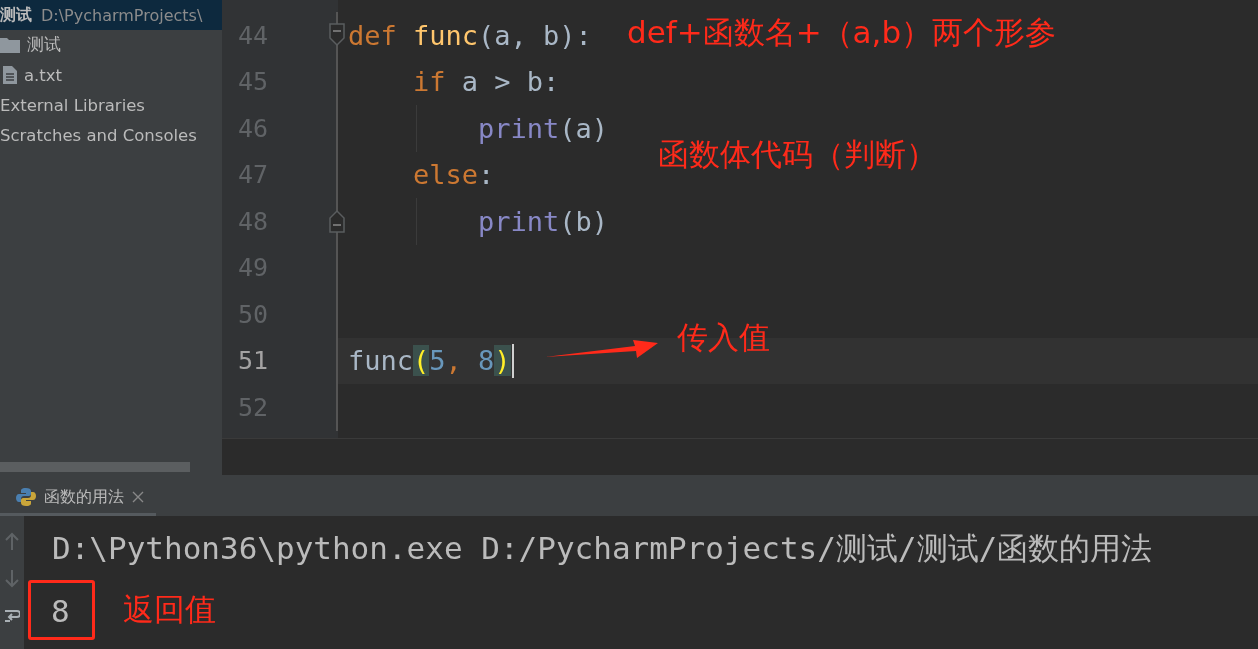 The width and height of the screenshot is (1258, 649). What do you see at coordinates (10, 75) in the screenshot?
I see `file-icon` at bounding box center [10, 75].